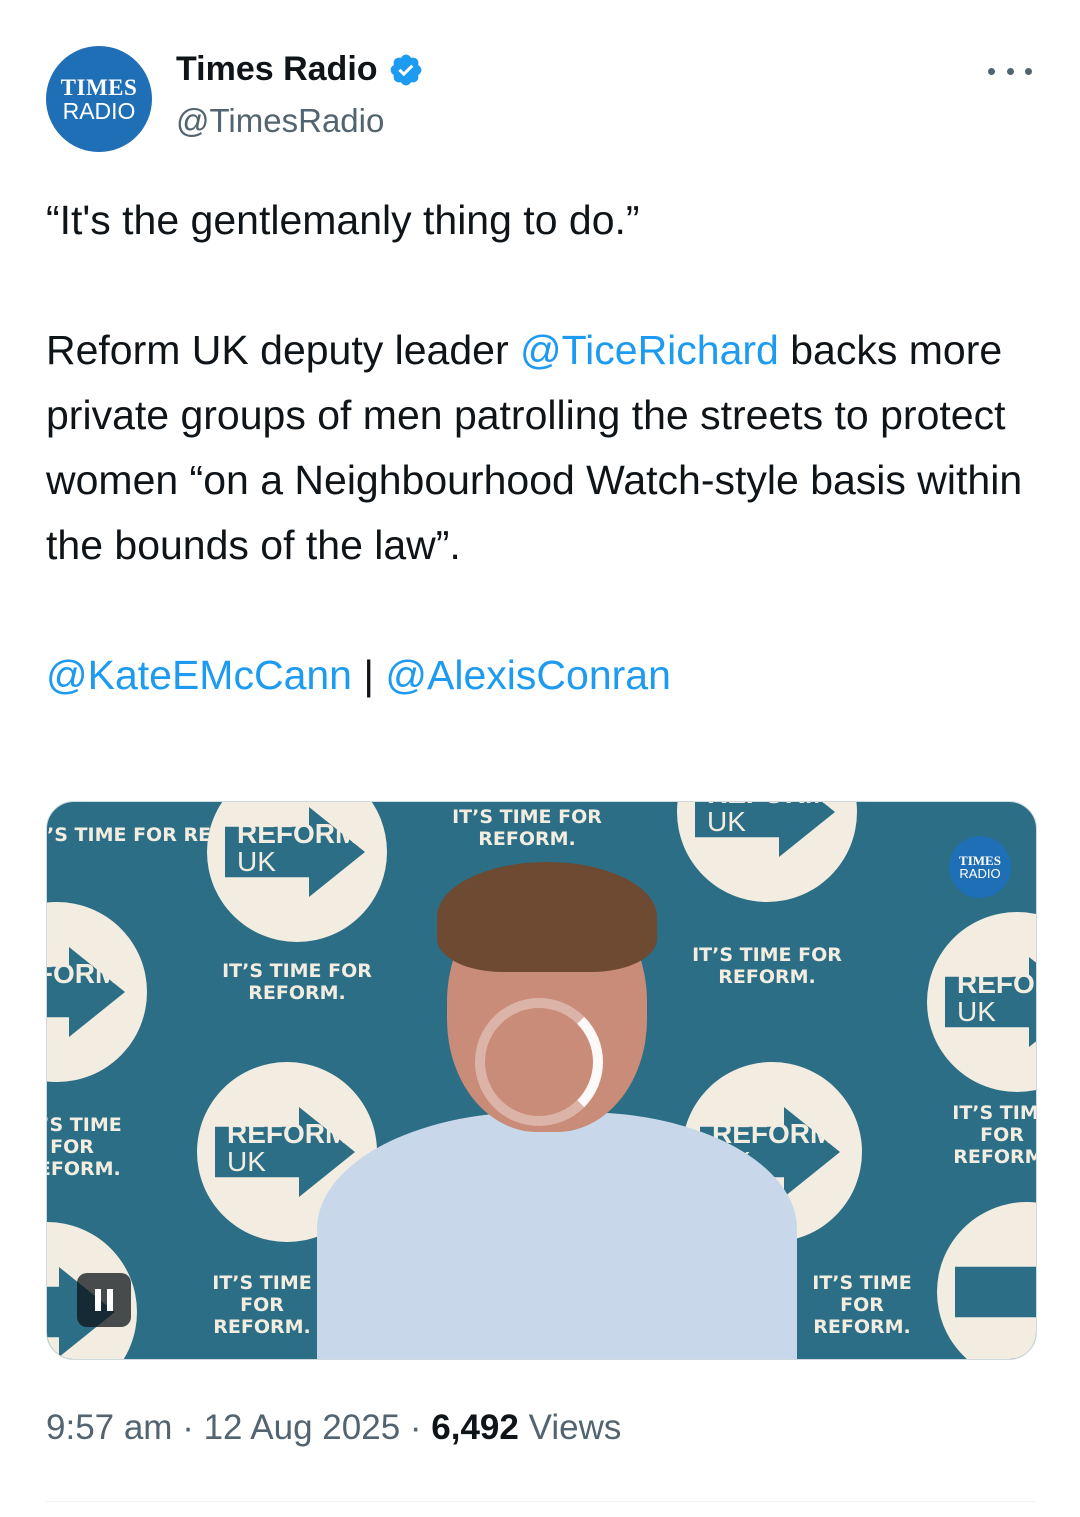 The image size is (1080, 1517). Describe the element at coordinates (475, 1427) in the screenshot. I see `views-count: 6,492` at that location.